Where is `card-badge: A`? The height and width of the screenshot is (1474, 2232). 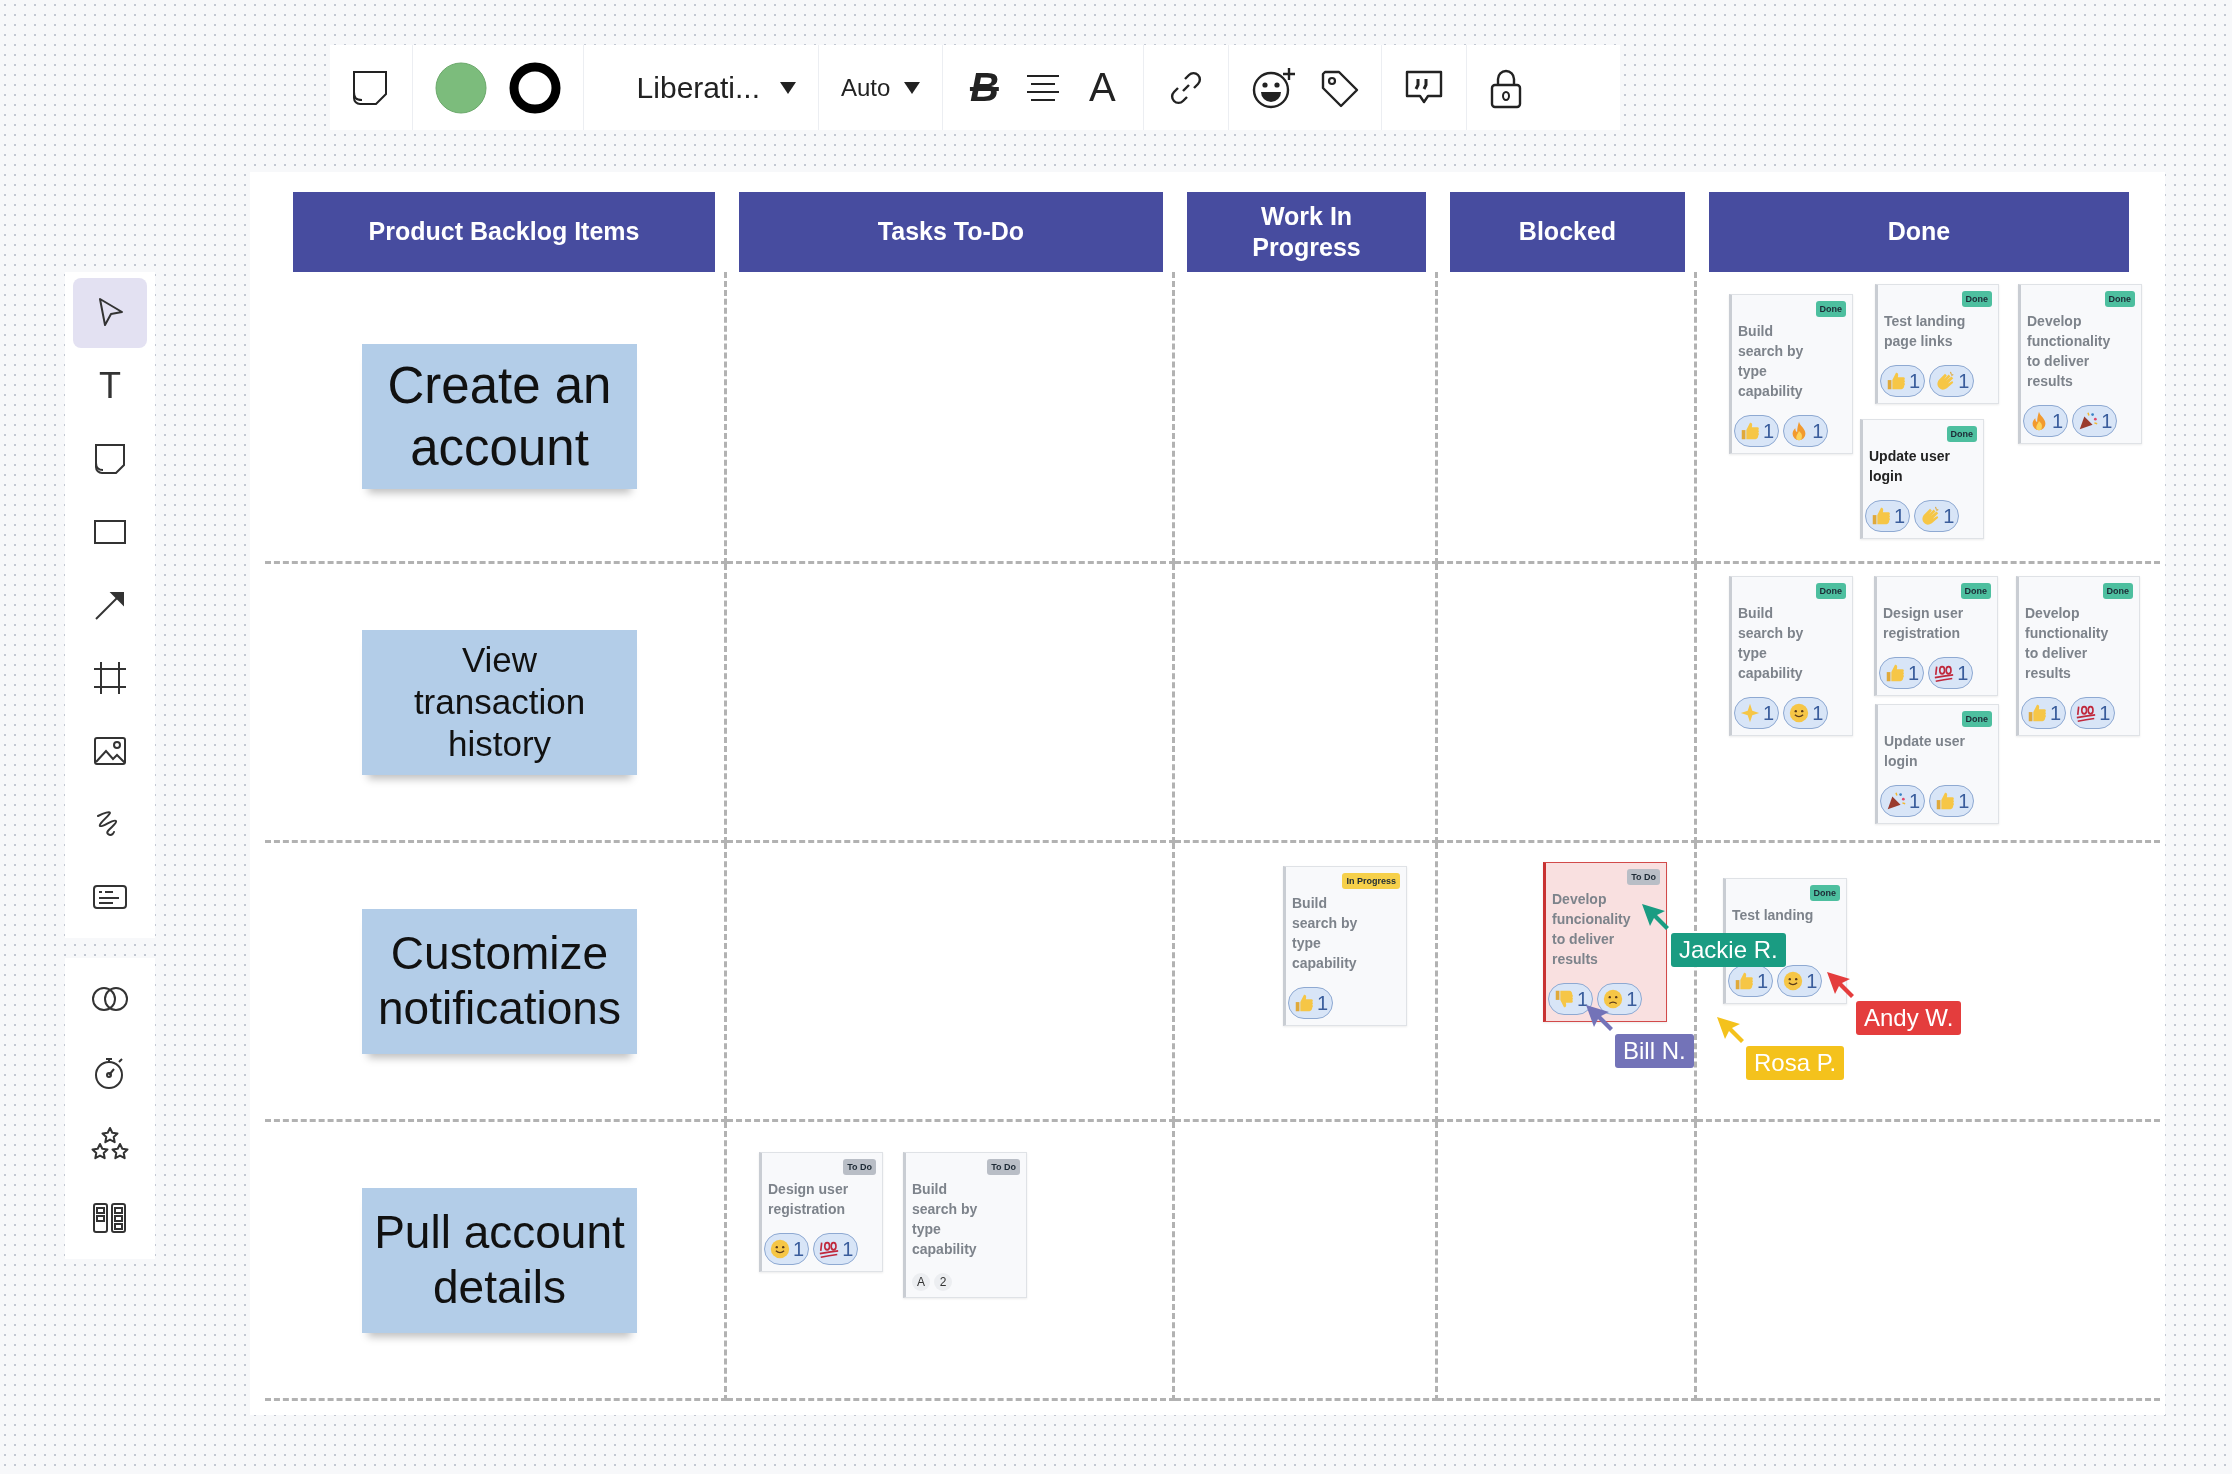 card-badge: A is located at coordinates (921, 1282).